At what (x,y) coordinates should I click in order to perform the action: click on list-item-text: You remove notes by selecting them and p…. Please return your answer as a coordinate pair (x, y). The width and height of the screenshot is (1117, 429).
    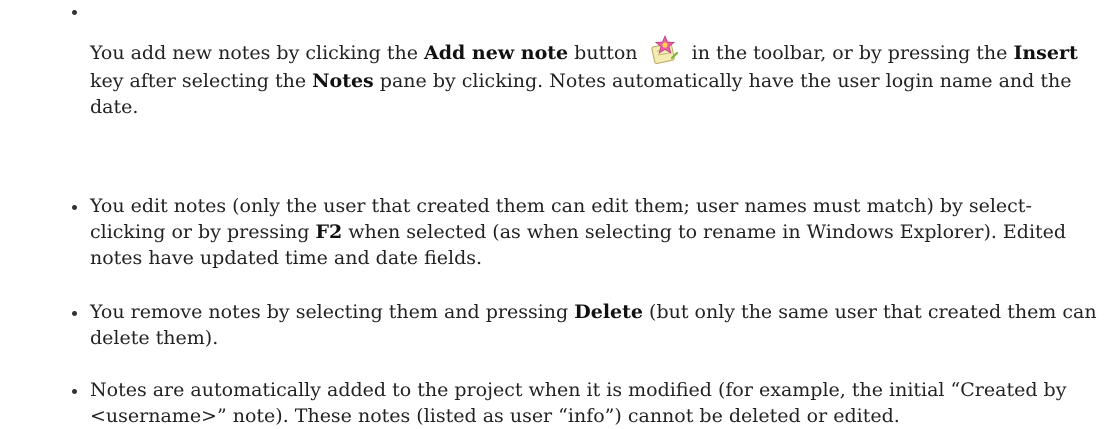
    Looking at the image, I should click on (595, 325).